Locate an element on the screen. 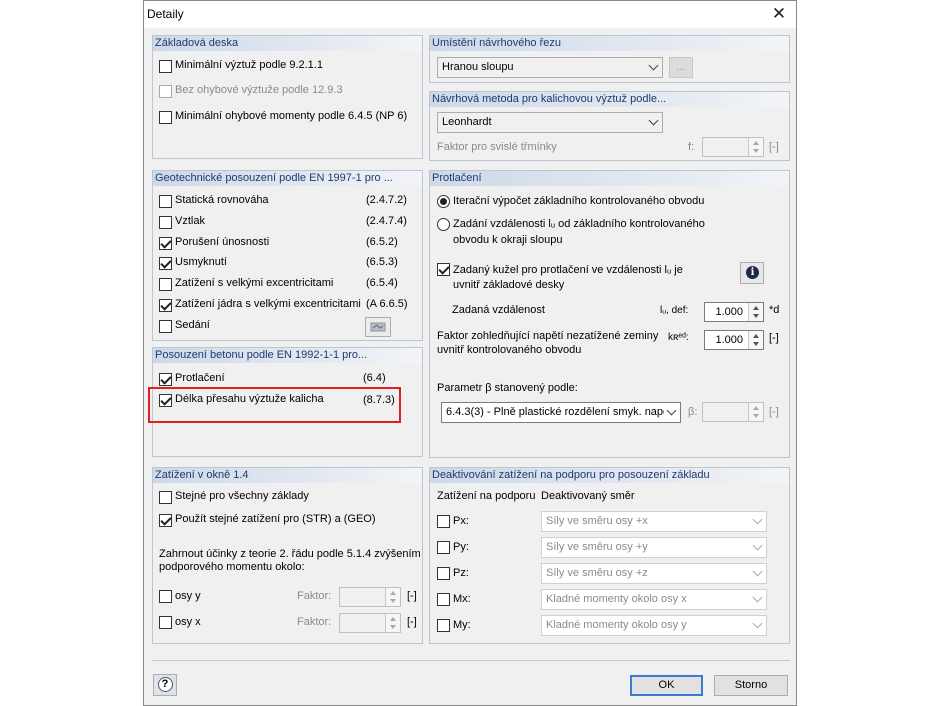  label-faktor-line2: uvnitř kontrolovaného obvodu is located at coordinates (509, 350).